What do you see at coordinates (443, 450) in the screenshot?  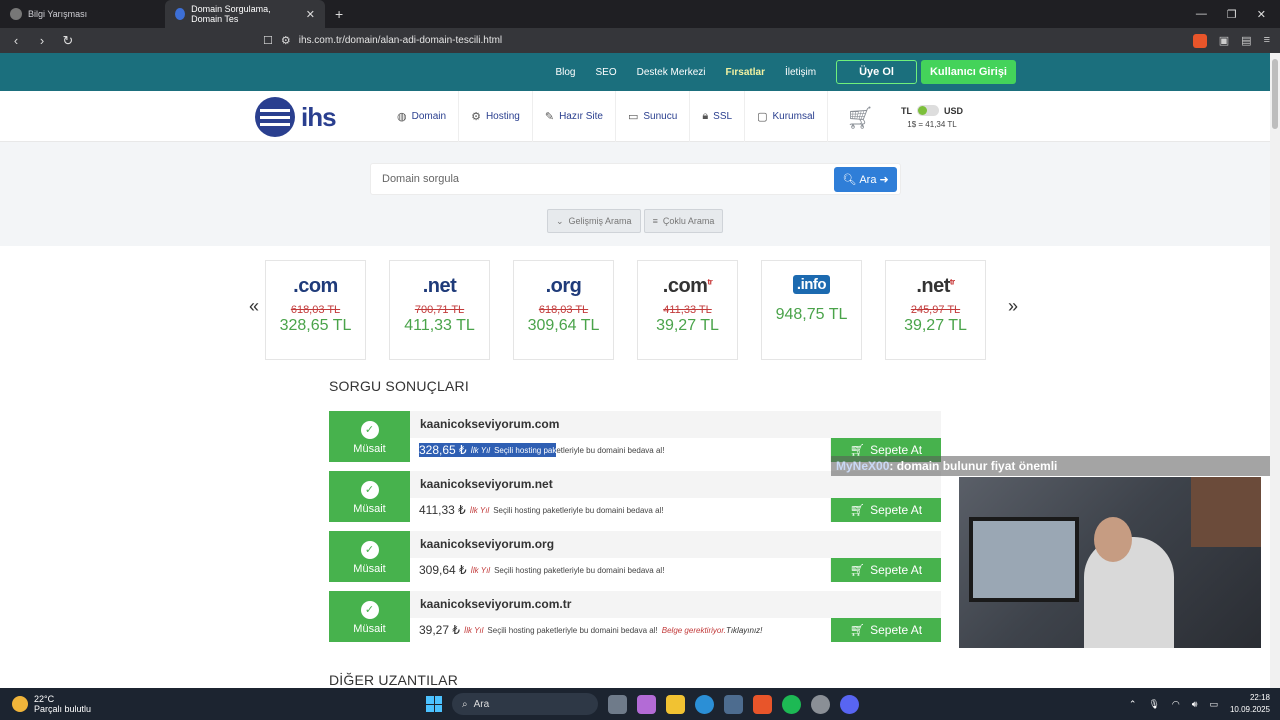 I see `result-price: 328,65 ₺` at bounding box center [443, 450].